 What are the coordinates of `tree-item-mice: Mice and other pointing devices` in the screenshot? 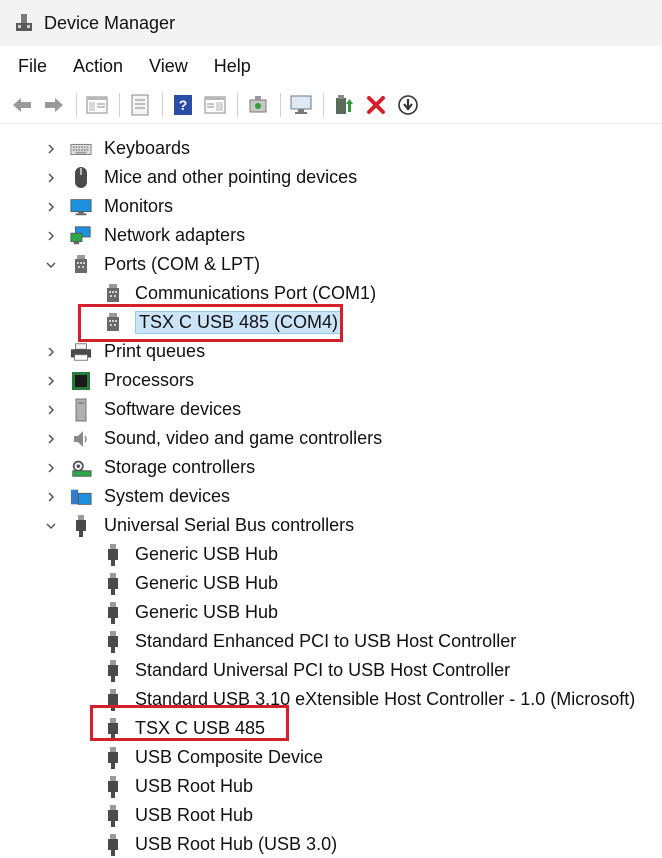 It's located at (331, 177).